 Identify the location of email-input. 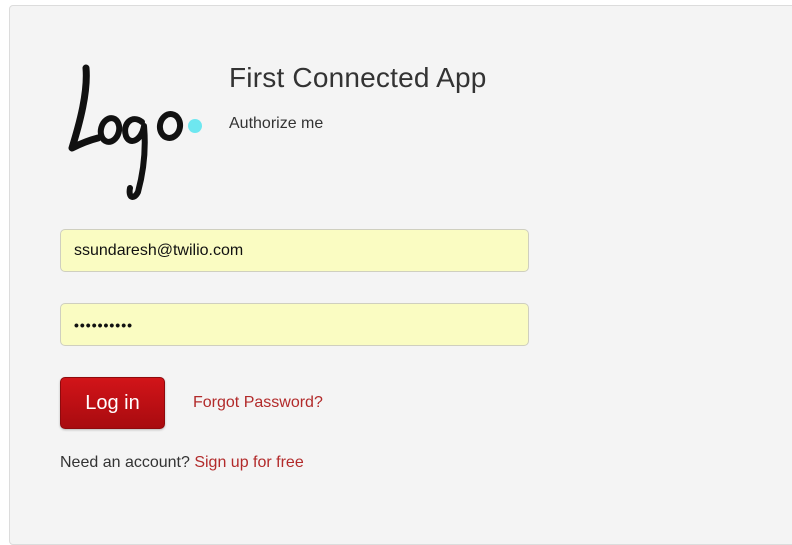
(294, 250).